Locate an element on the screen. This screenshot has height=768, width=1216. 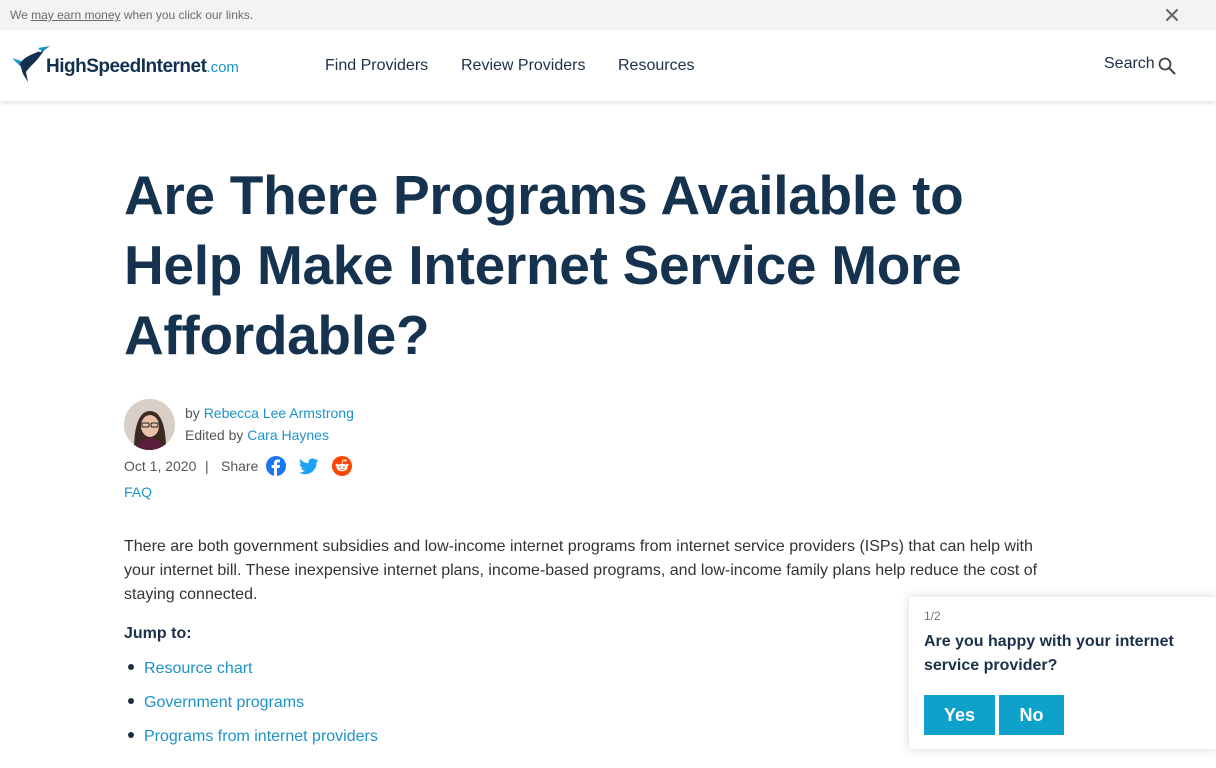
publish-date: Oct 1, 2020 is located at coordinates (160, 466).